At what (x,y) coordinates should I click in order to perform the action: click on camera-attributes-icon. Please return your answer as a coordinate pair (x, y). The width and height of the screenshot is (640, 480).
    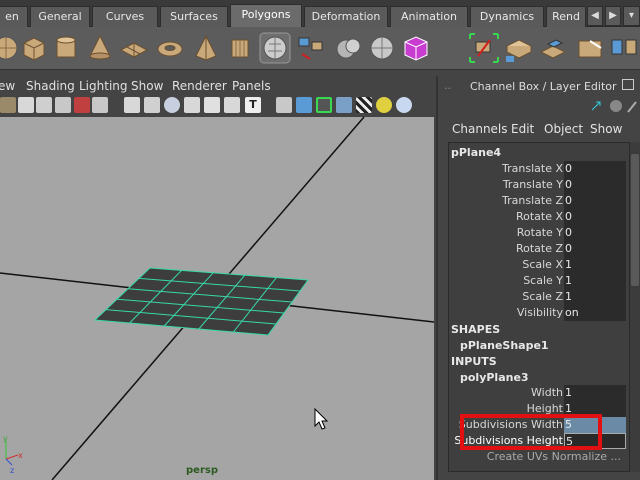
    Looking at the image, I should click on (26, 105).